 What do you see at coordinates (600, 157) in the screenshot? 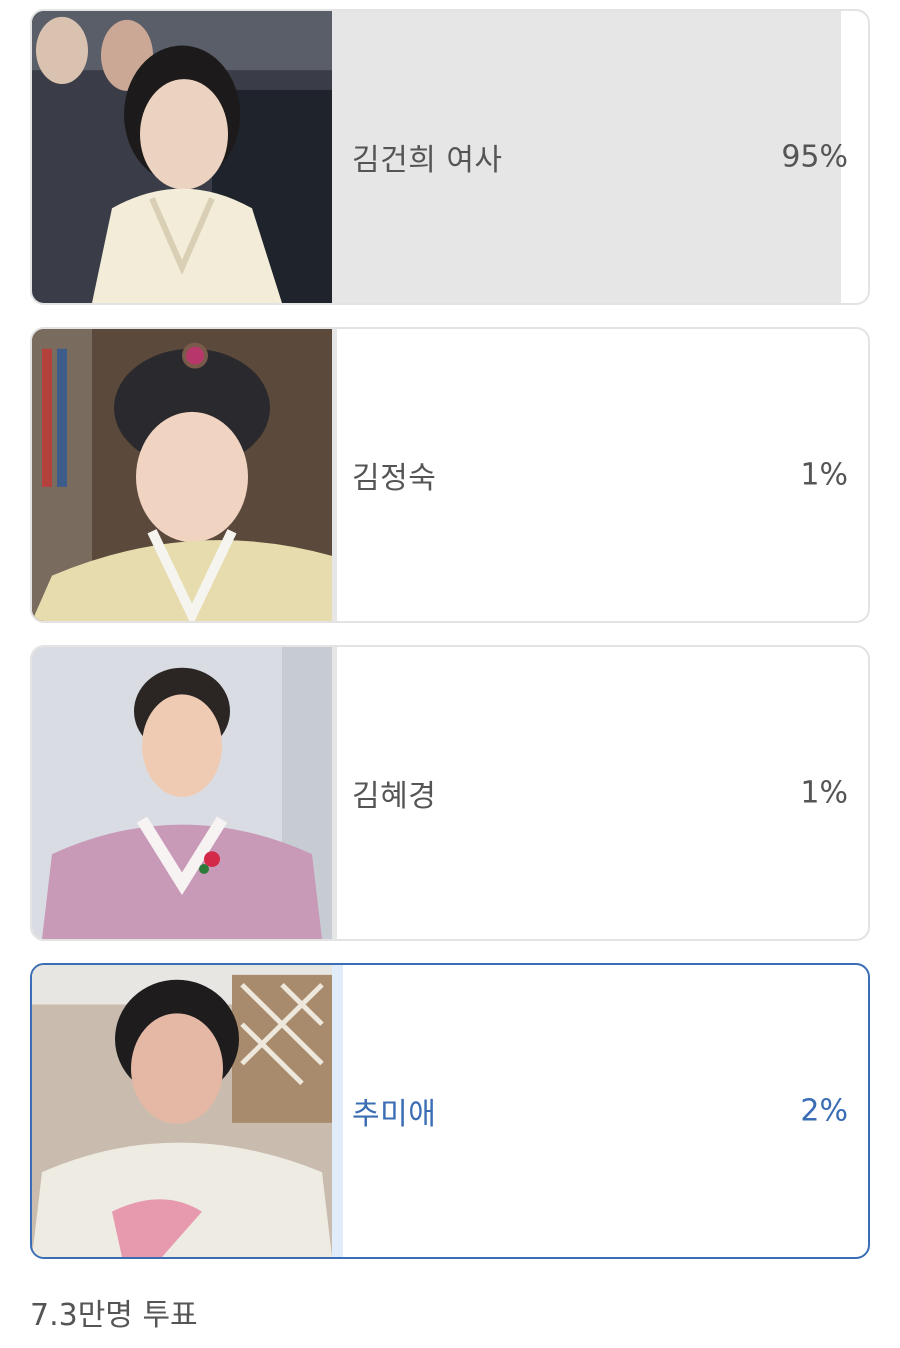
I see `option-bar: 김건희 여사 95%` at bounding box center [600, 157].